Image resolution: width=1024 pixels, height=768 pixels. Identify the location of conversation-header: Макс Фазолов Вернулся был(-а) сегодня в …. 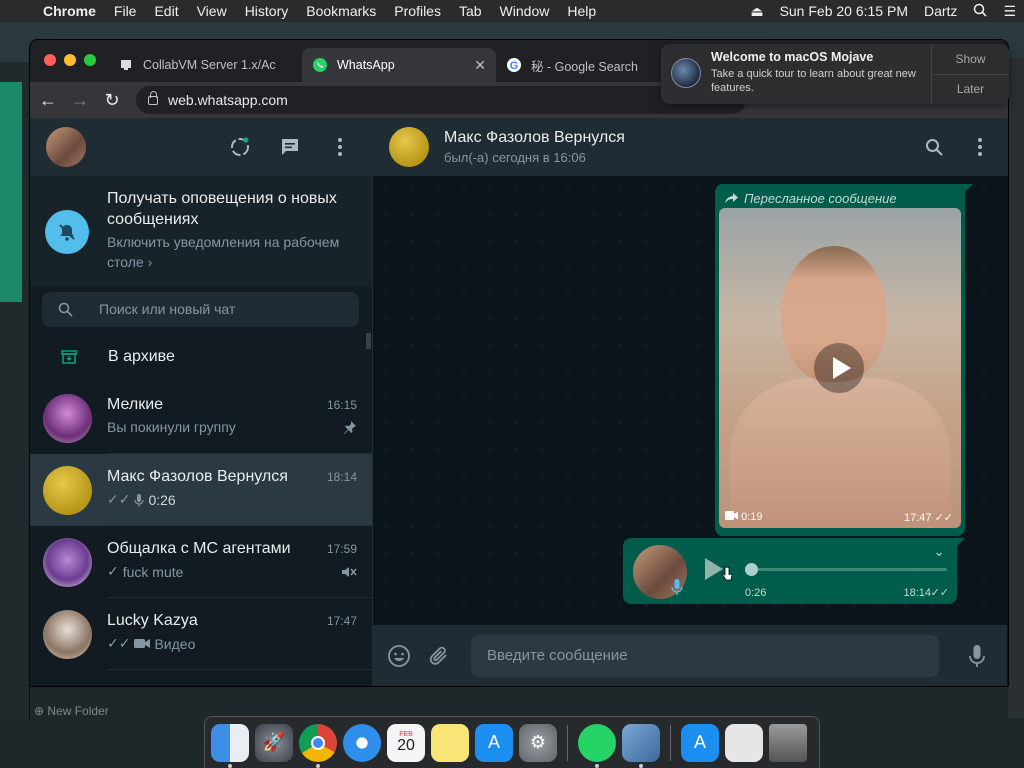
(690, 147).